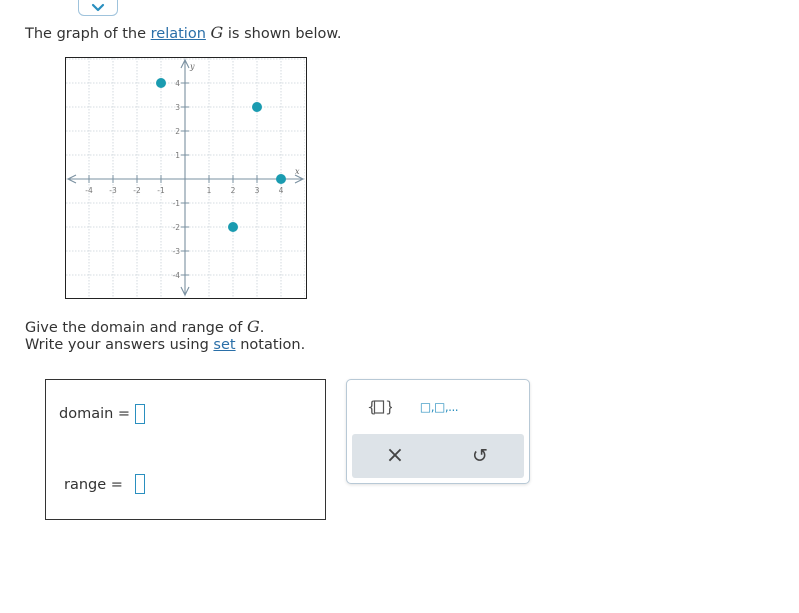 The width and height of the screenshot is (799, 613). I want to click on math-palette: { } □,□,... × ↺, so click(438, 431).